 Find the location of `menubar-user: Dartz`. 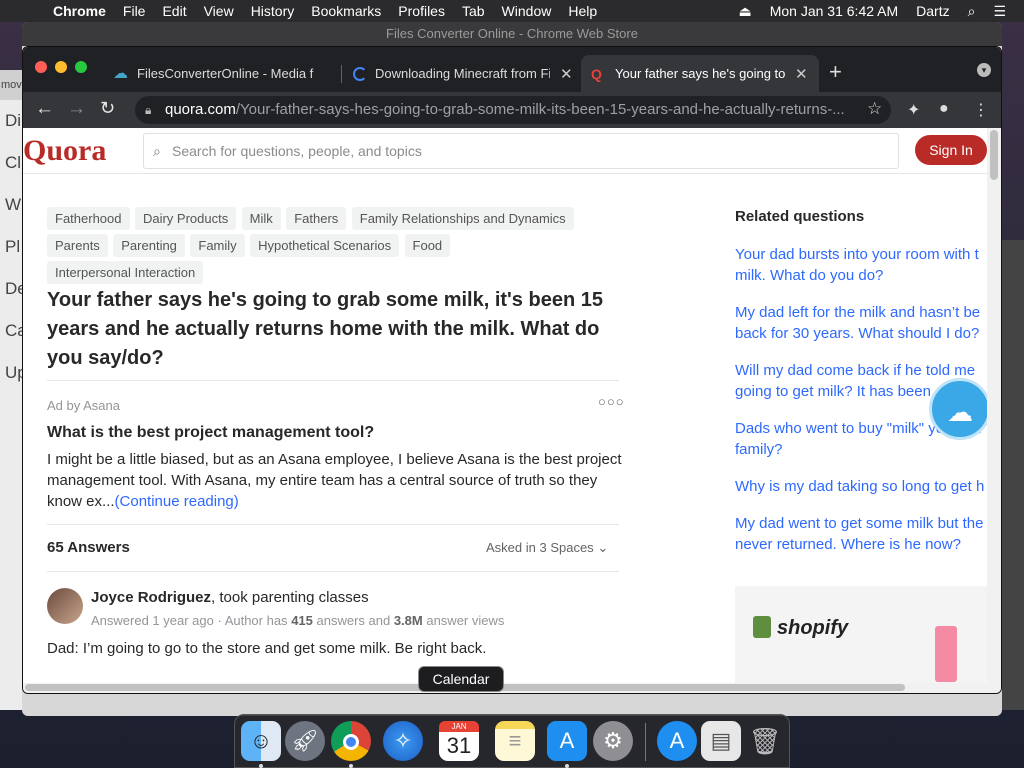

menubar-user: Dartz is located at coordinates (932, 11).